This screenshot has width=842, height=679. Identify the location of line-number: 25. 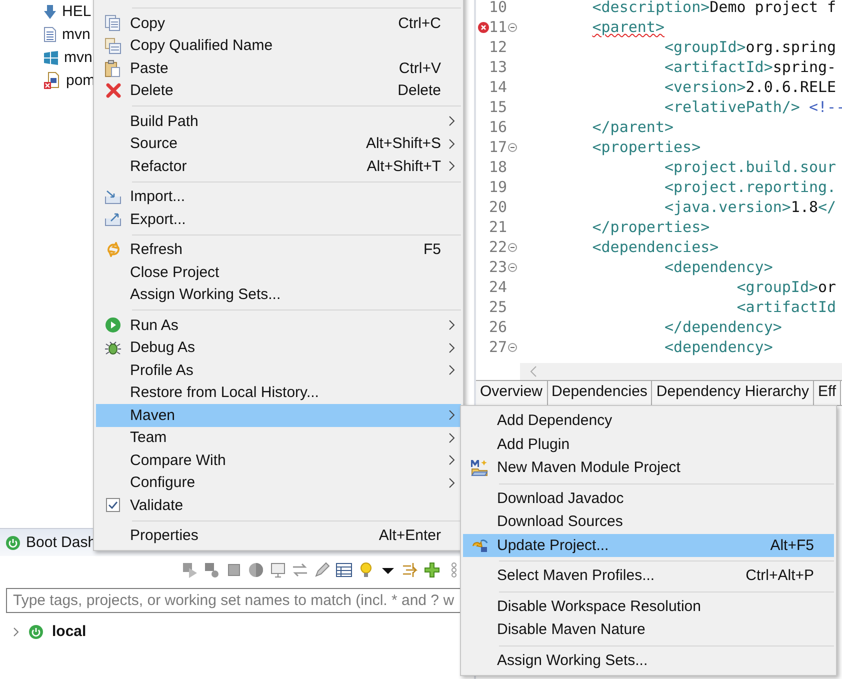
(498, 307).